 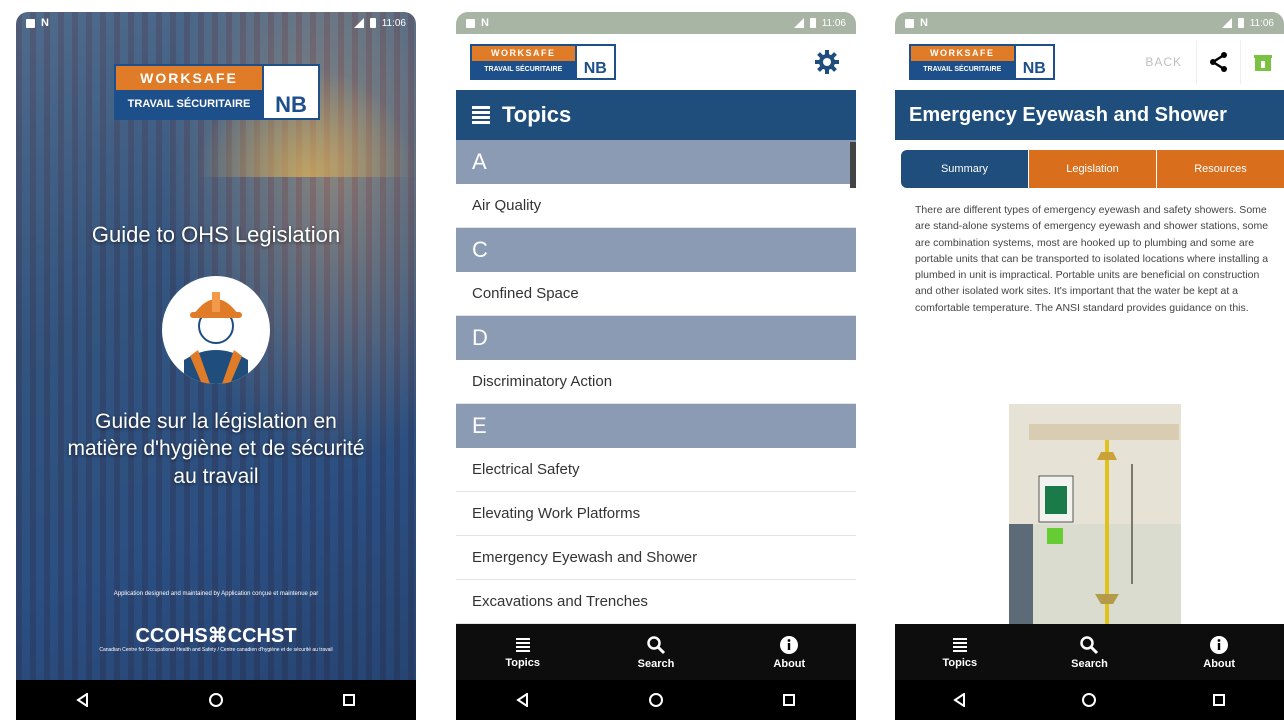 What do you see at coordinates (1095, 514) in the screenshot?
I see `eyewash-station-photo` at bounding box center [1095, 514].